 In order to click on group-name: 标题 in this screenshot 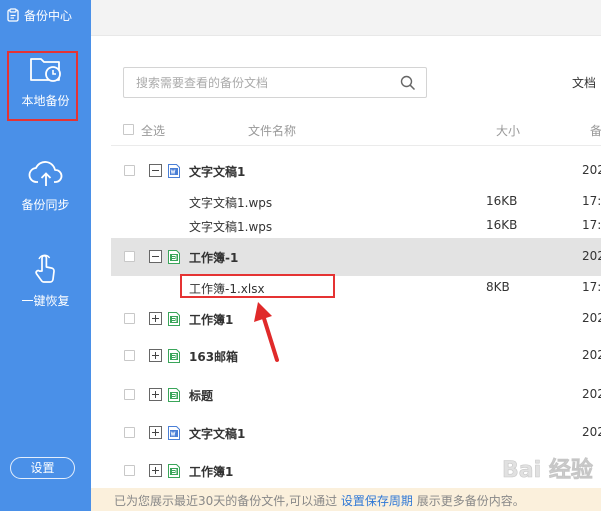, I will do `click(201, 396)`.